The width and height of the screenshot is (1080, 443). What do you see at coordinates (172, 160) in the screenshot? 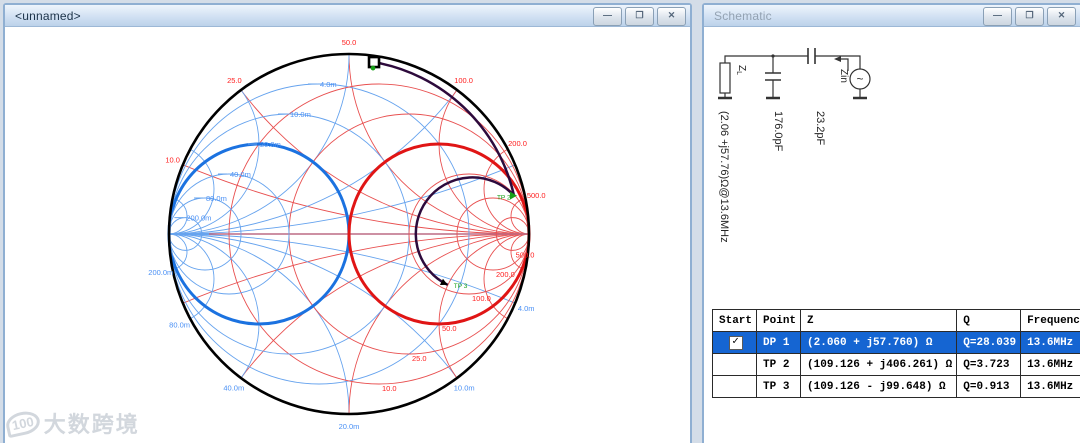
I see `reactance-label: 10.0` at bounding box center [172, 160].